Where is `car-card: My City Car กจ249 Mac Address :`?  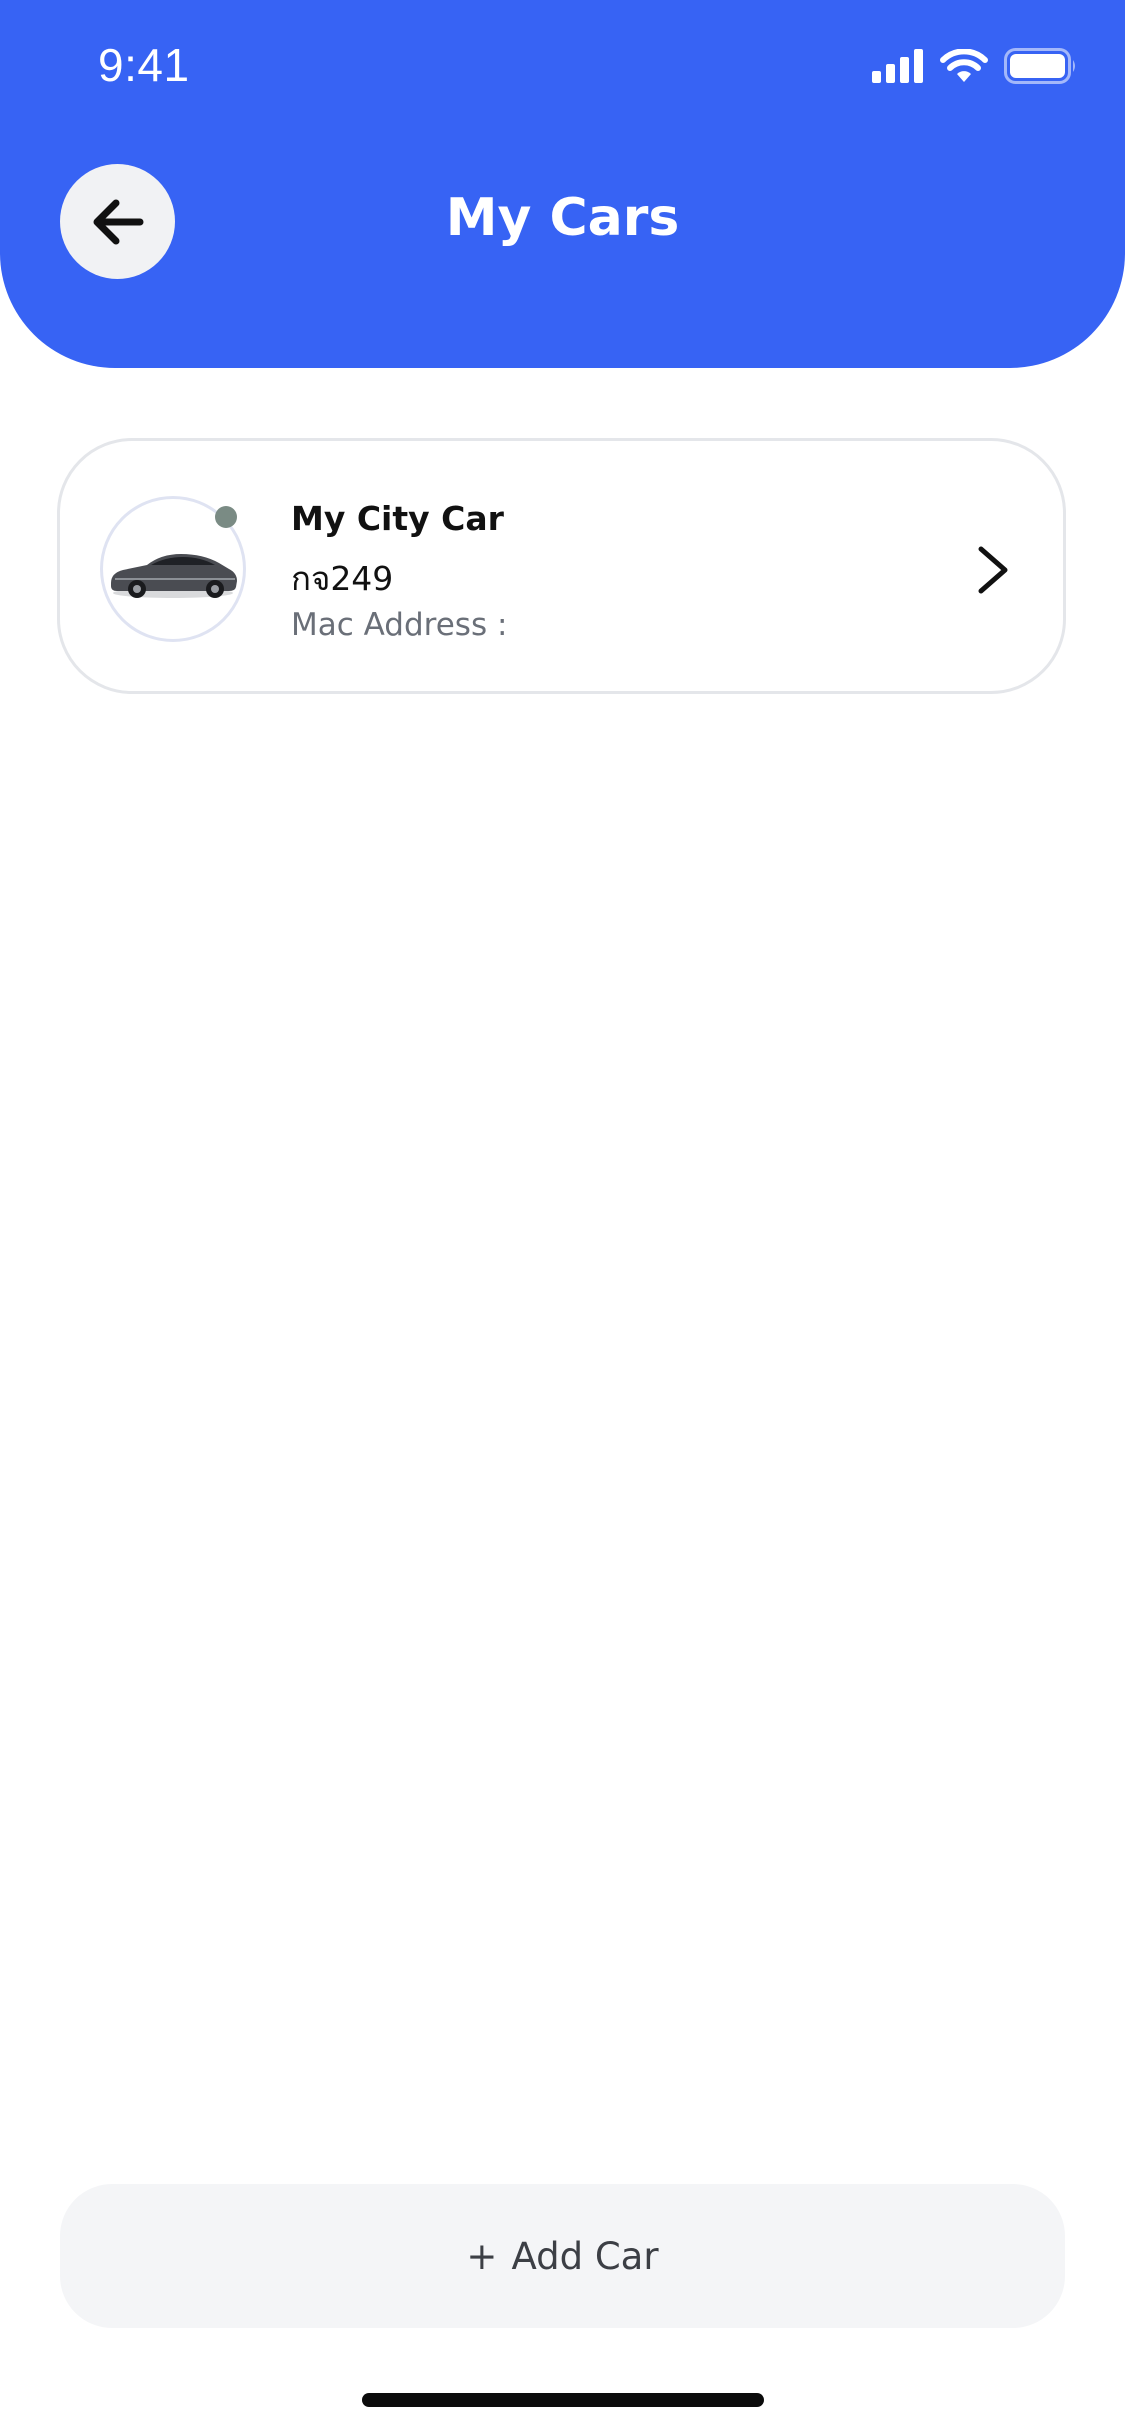
car-card: My City Car กจ249 Mac Address : is located at coordinates (561, 566).